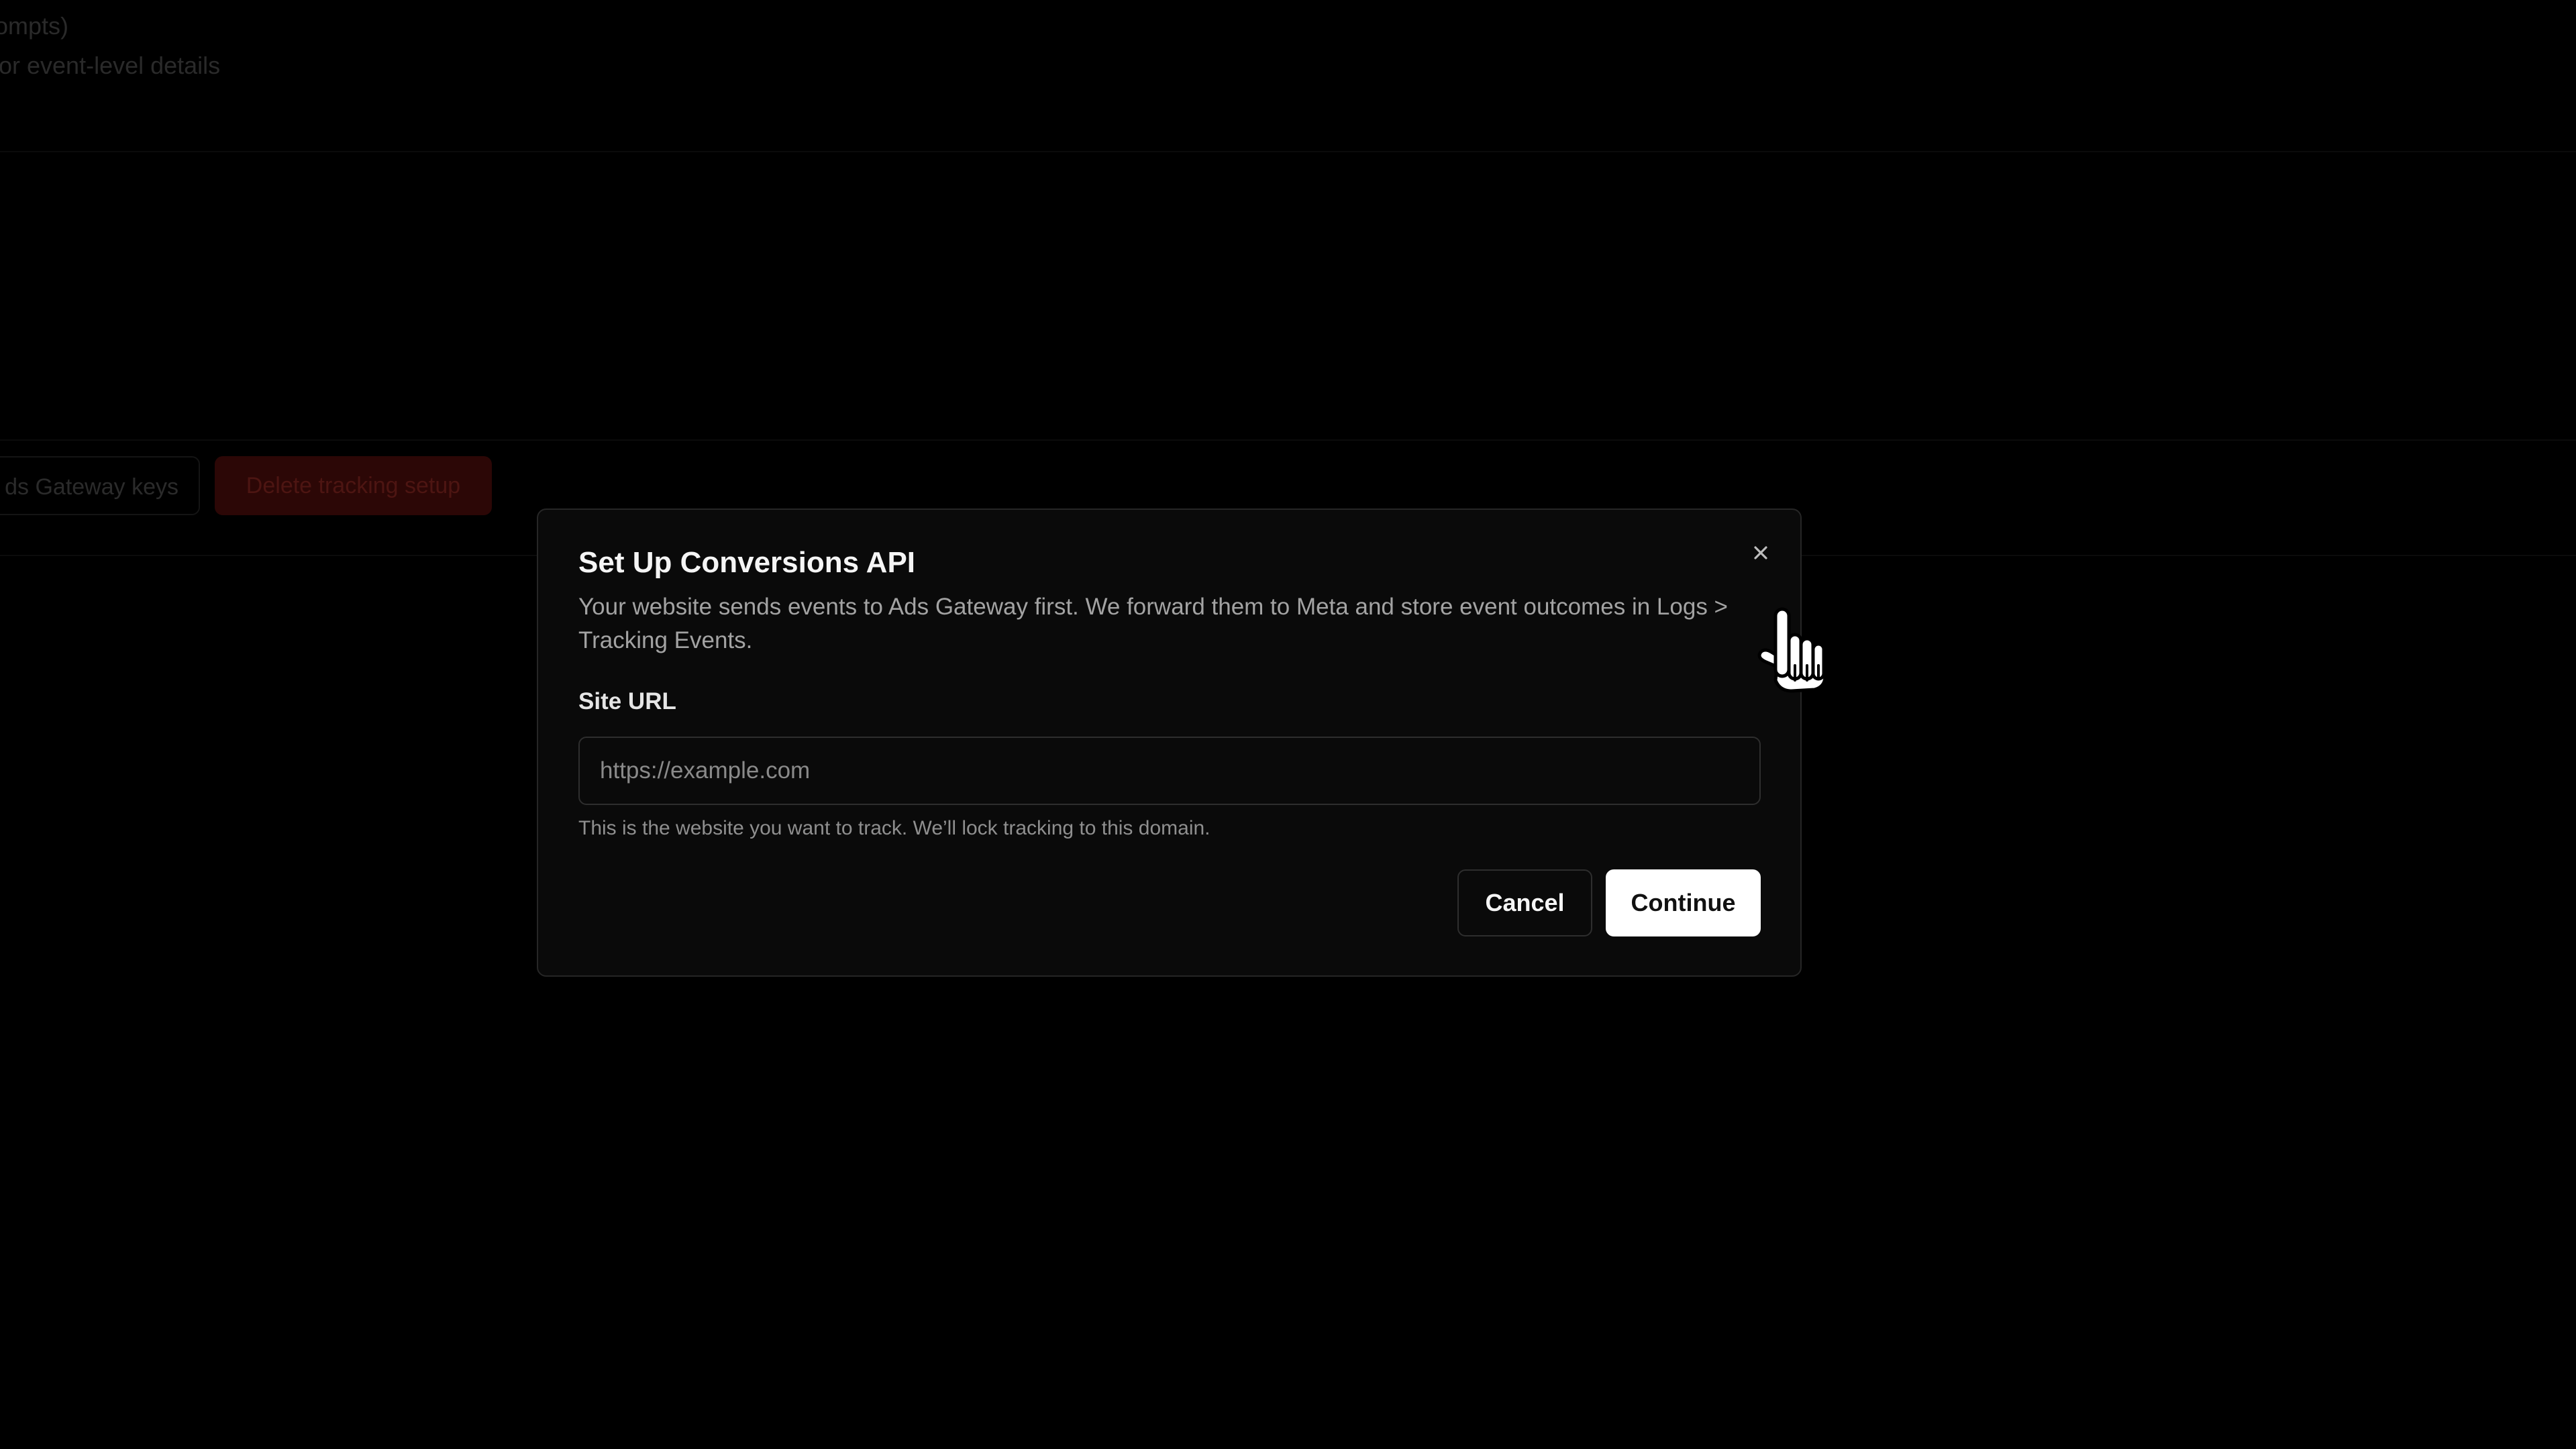 Image resolution: width=2576 pixels, height=1449 pixels. I want to click on close-button, so click(1760, 553).